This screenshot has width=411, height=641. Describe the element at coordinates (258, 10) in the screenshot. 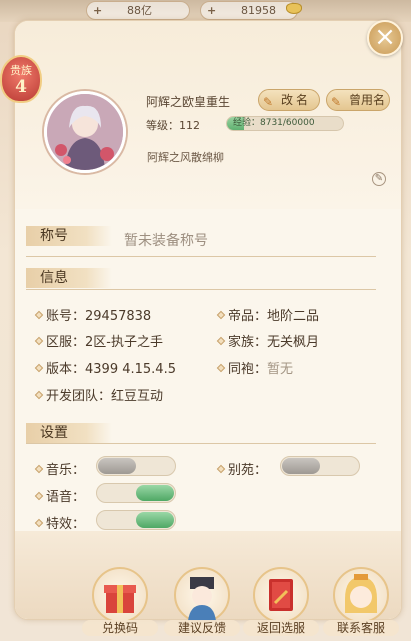

I see `currency-2-value: 81958` at that location.